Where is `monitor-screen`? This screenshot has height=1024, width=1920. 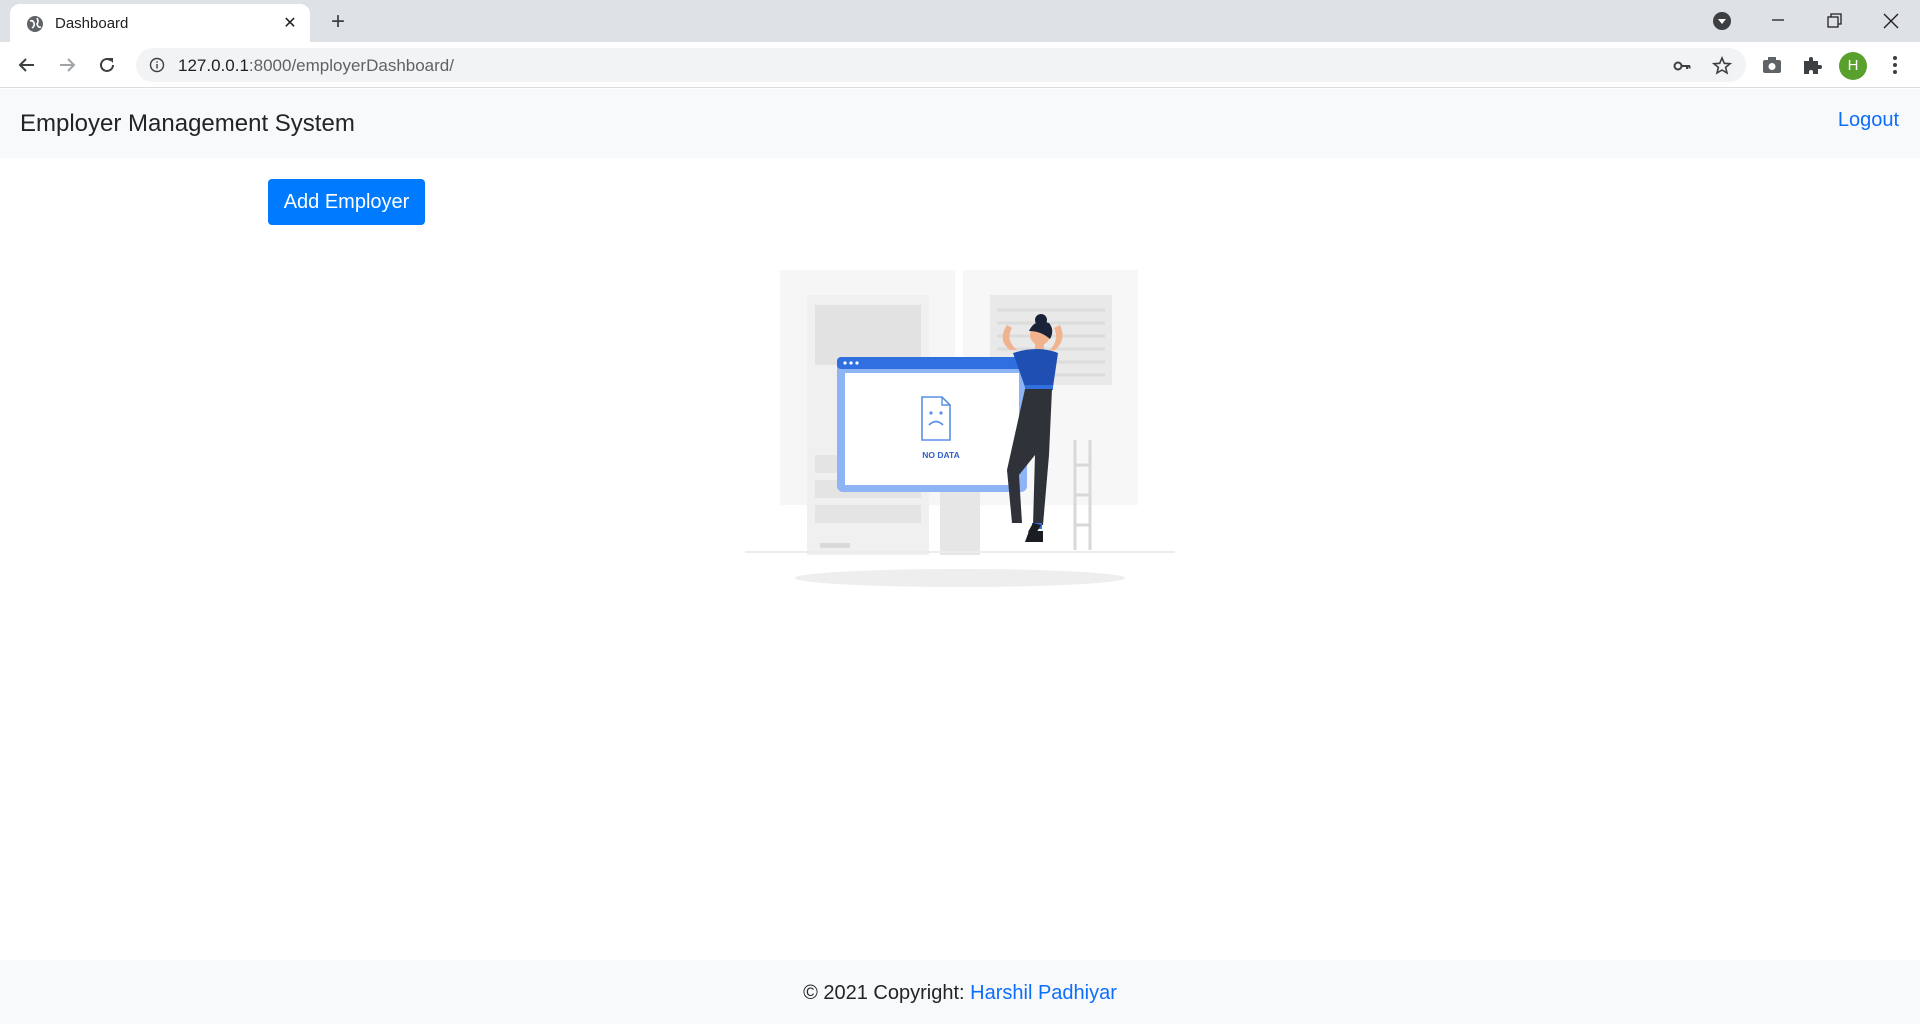 monitor-screen is located at coordinates (932, 424).